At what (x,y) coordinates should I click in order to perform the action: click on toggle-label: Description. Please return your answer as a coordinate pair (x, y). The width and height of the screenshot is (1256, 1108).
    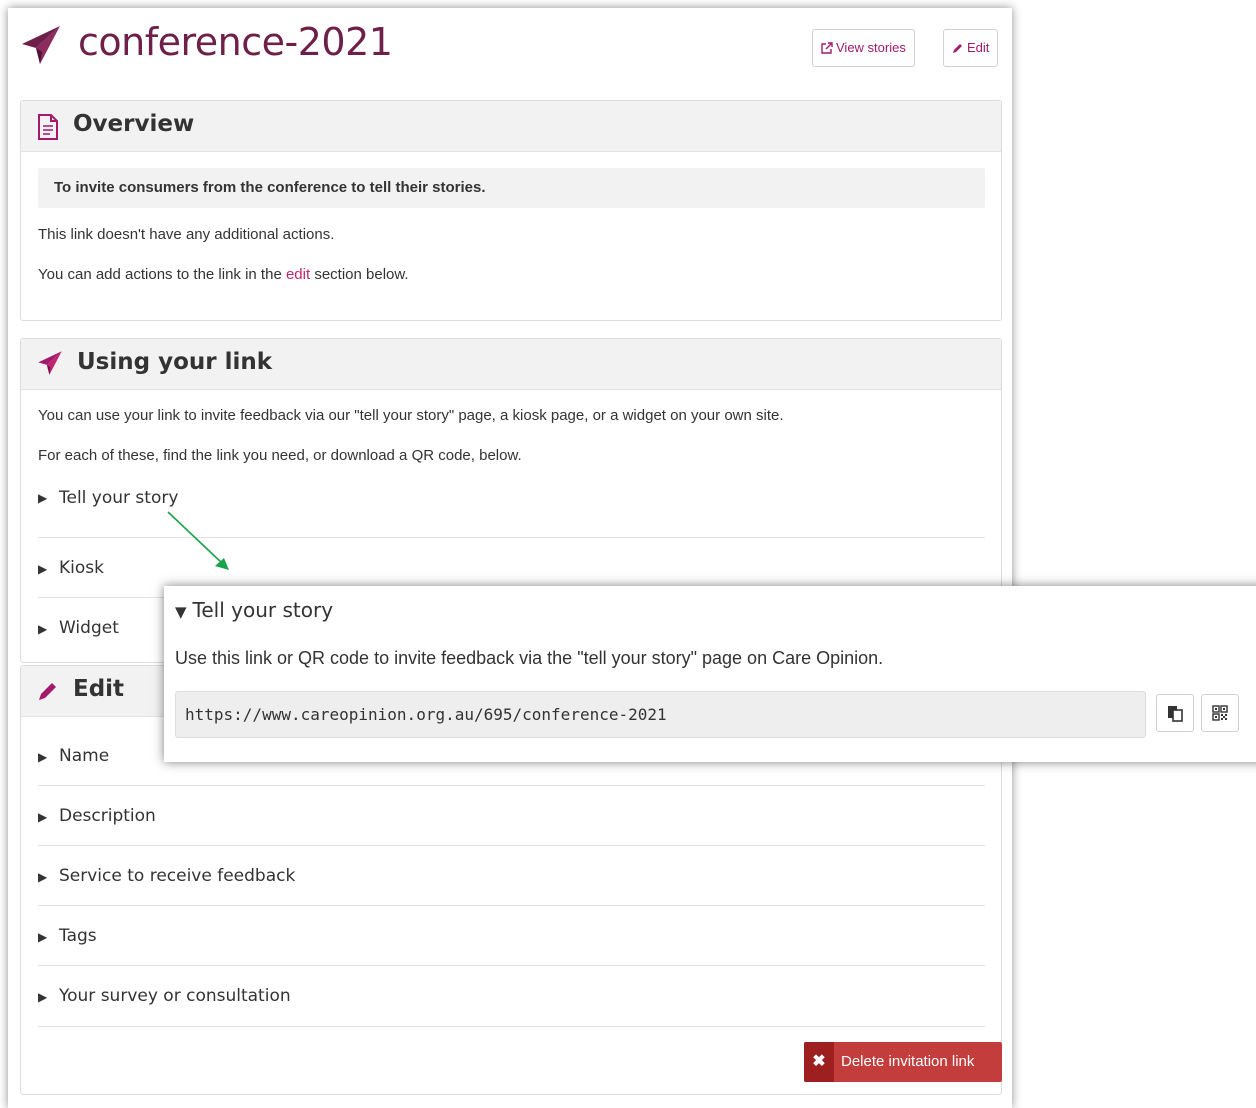
    Looking at the image, I should click on (107, 816).